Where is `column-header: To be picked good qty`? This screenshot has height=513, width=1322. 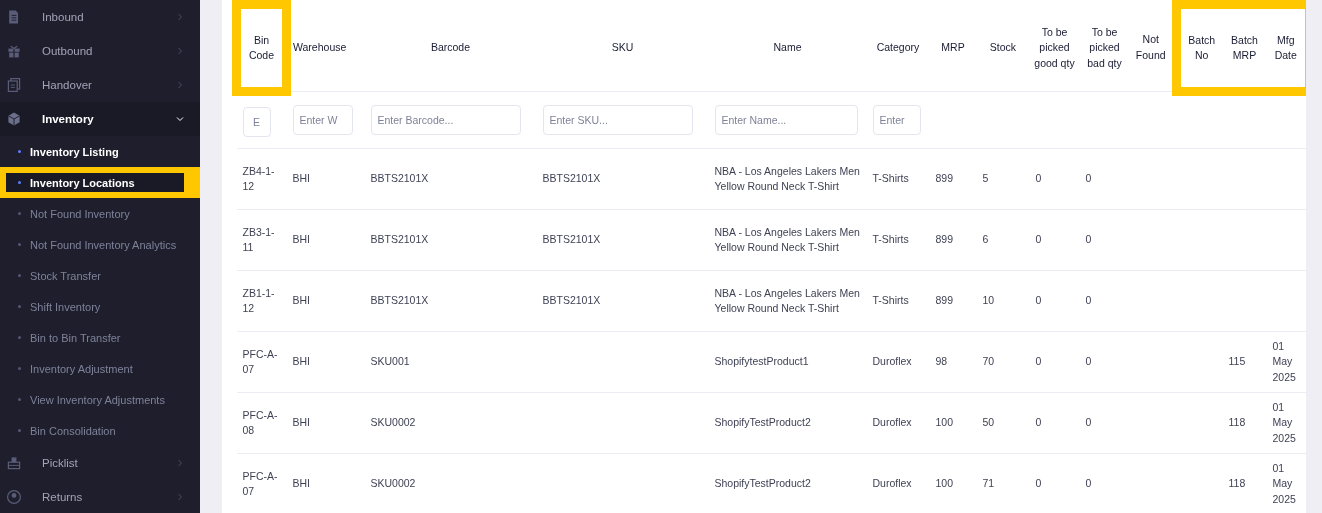
column-header: To be picked good qty is located at coordinates (1054, 48).